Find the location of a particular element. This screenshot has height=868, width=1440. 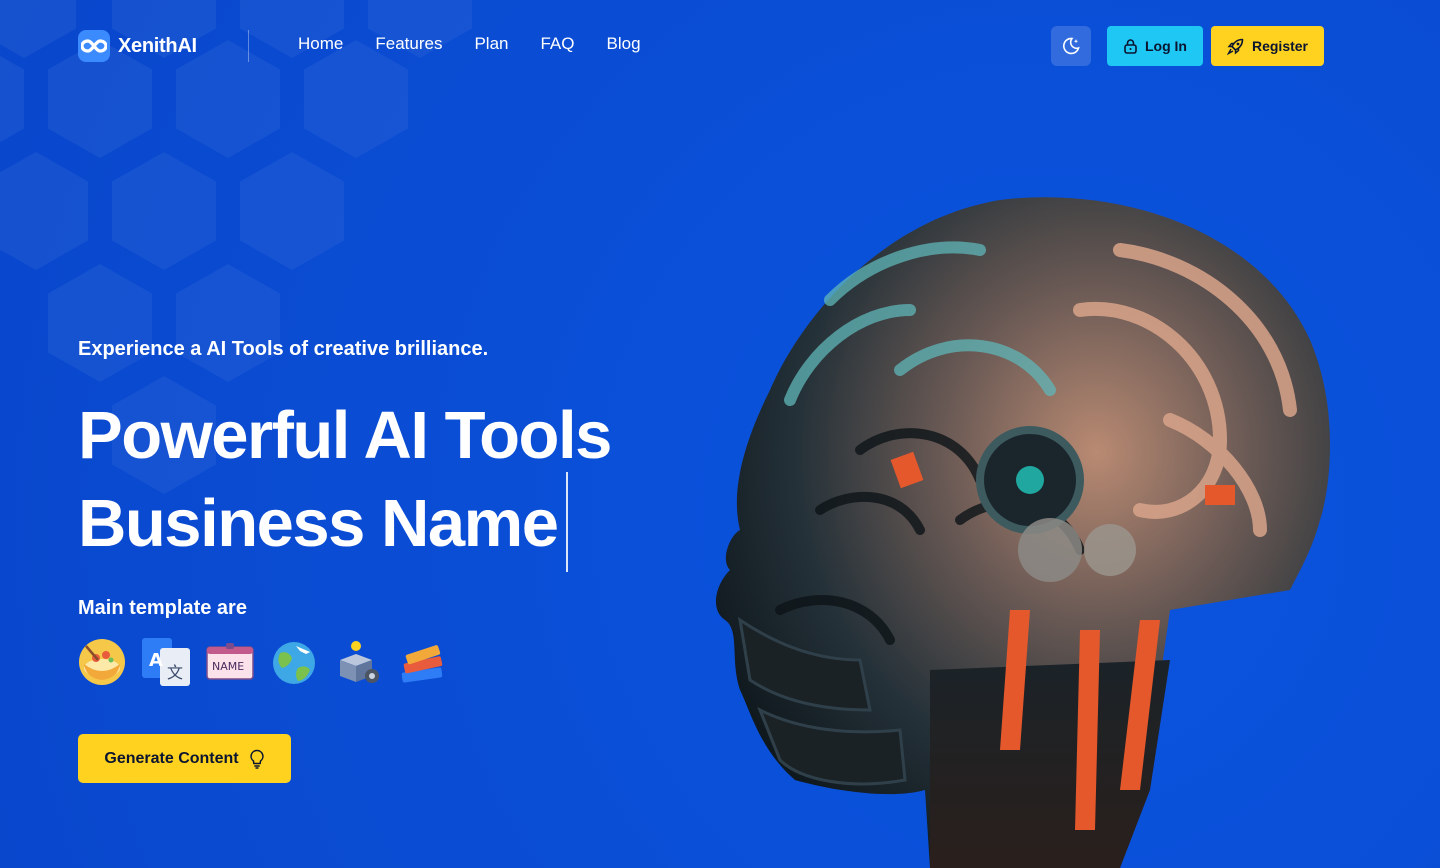

login-label: Log In is located at coordinates (1166, 46).